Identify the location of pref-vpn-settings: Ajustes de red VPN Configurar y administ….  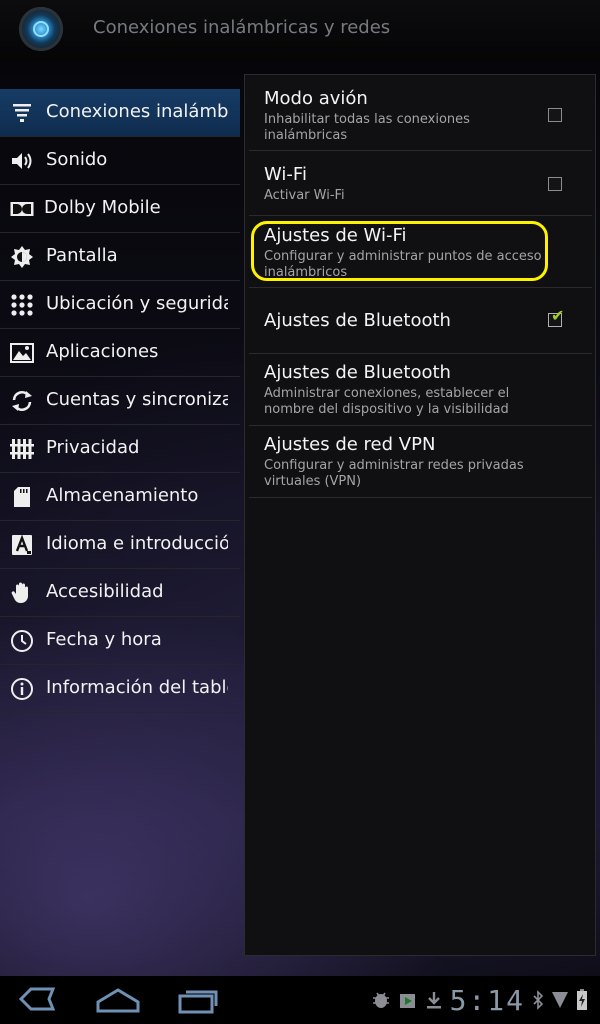
(420, 462).